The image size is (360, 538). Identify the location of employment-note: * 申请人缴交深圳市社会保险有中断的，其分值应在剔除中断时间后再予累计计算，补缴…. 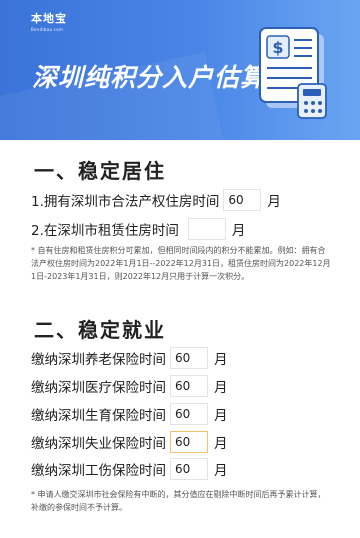
(178, 501).